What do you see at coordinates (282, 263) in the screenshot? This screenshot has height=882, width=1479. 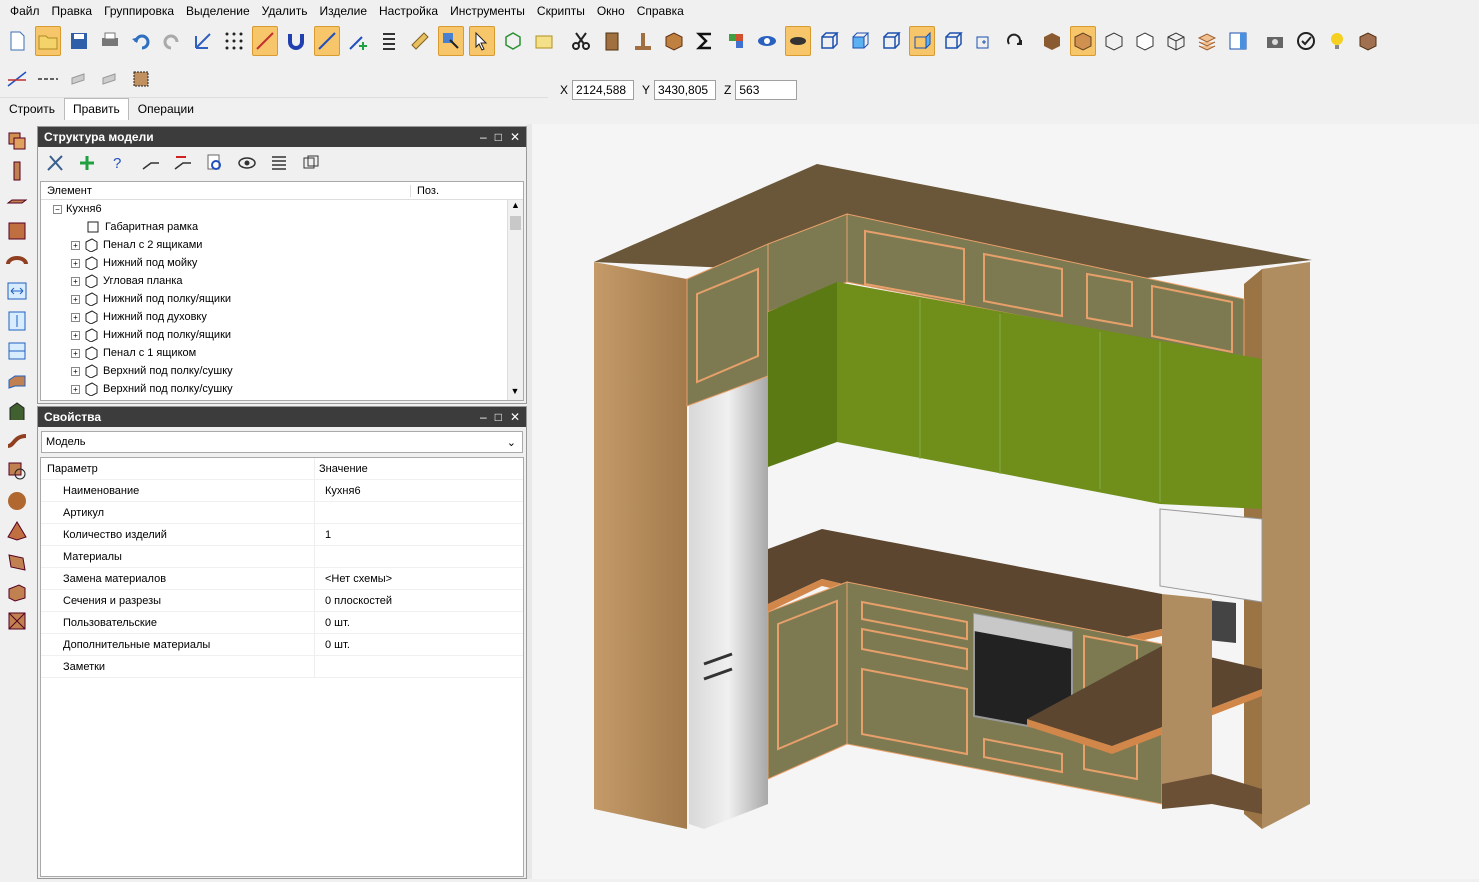 I see `tree-item: + Нижний под мойку` at bounding box center [282, 263].